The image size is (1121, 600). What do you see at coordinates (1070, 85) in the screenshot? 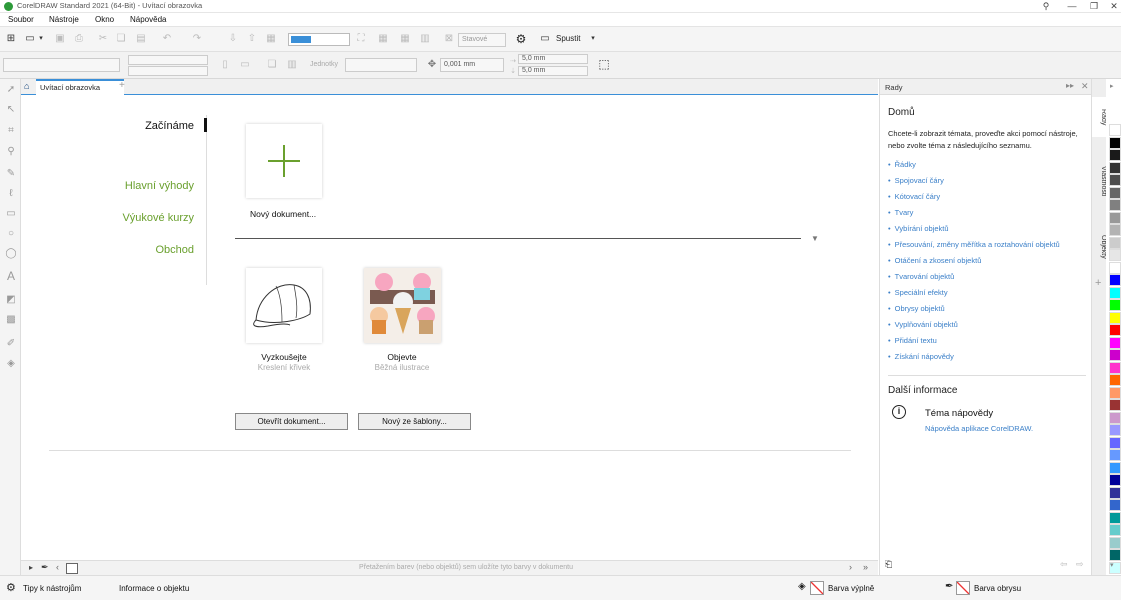
I see `docker-collapse-icon: ▸▸` at bounding box center [1070, 85].